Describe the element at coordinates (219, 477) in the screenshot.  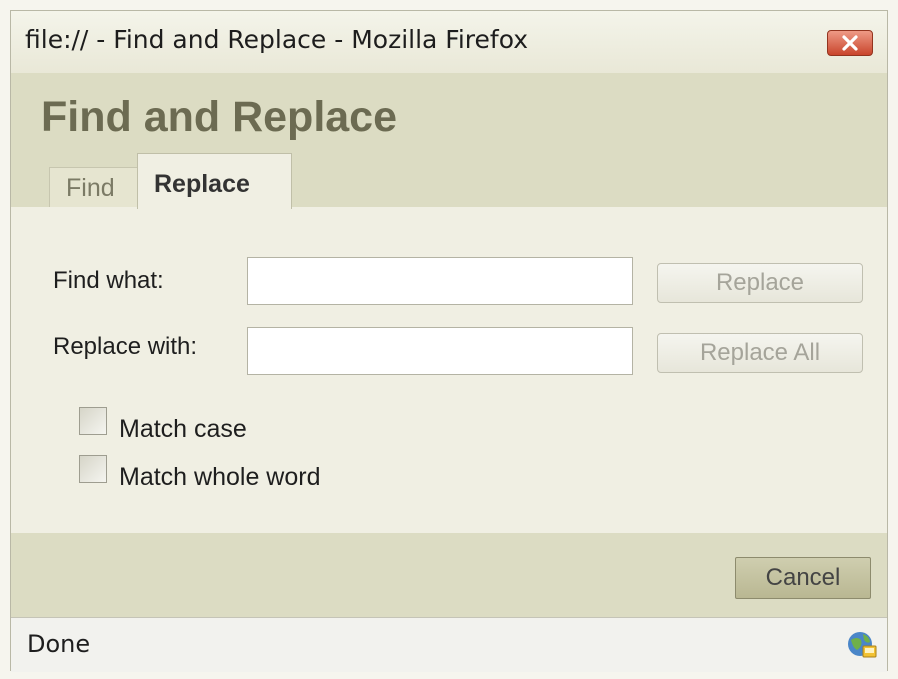
I see `match-whole-word-label: Match whole word` at that location.